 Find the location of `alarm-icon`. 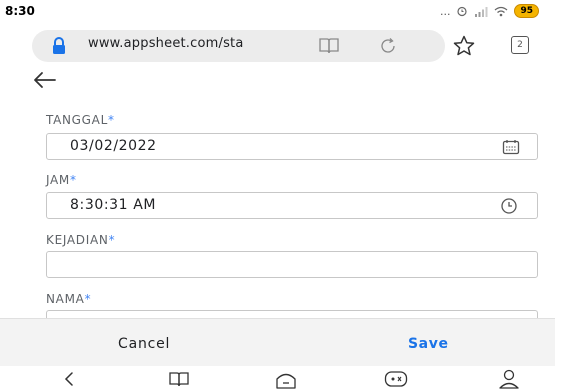

alarm-icon is located at coordinates (462, 11).